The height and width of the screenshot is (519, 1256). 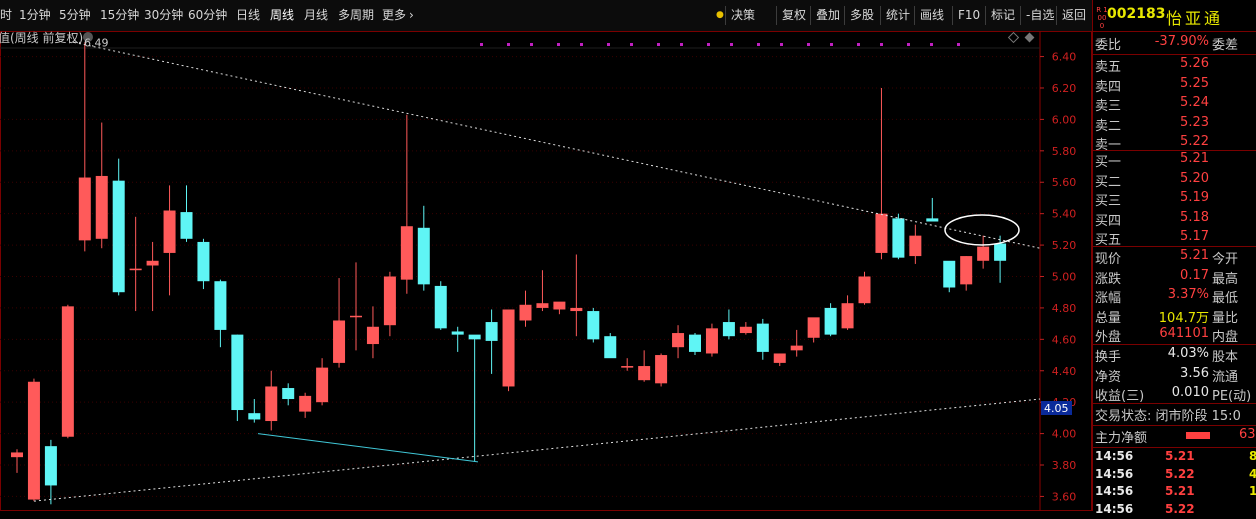 I want to click on quote-row-0: 现价 5.21 今开, so click(x=1174, y=257).